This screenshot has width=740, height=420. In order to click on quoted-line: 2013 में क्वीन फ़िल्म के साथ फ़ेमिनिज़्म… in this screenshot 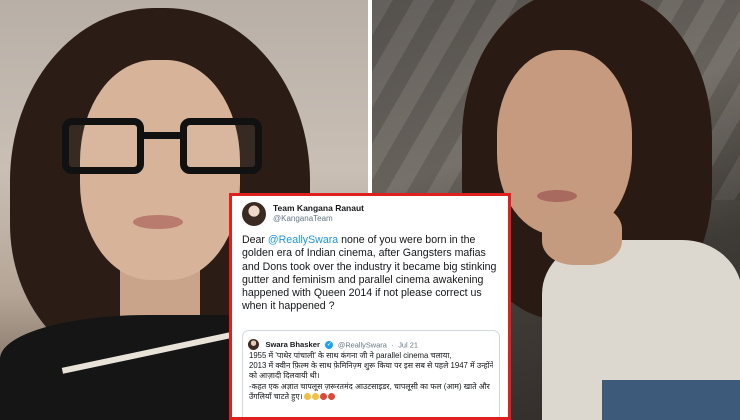, I will do `click(371, 366)`.